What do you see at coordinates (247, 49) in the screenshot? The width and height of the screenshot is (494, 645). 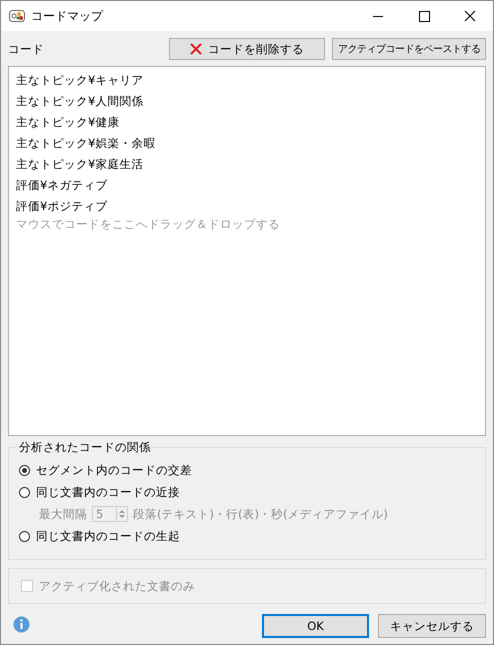 I see `delete-code-button: コードを削除する` at bounding box center [247, 49].